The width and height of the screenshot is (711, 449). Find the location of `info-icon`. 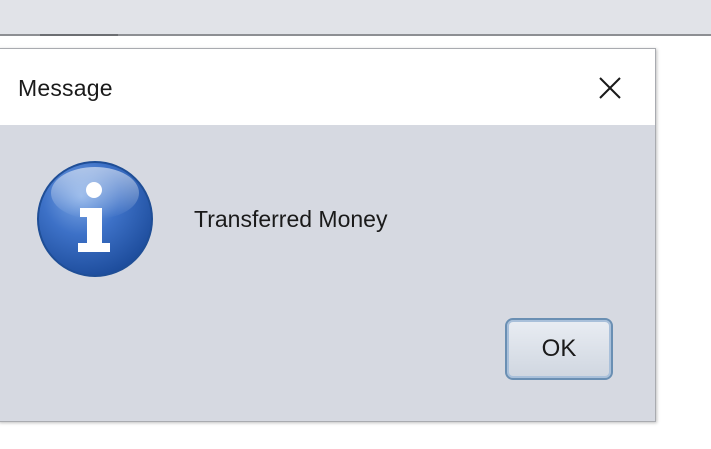

info-icon is located at coordinates (95, 219).